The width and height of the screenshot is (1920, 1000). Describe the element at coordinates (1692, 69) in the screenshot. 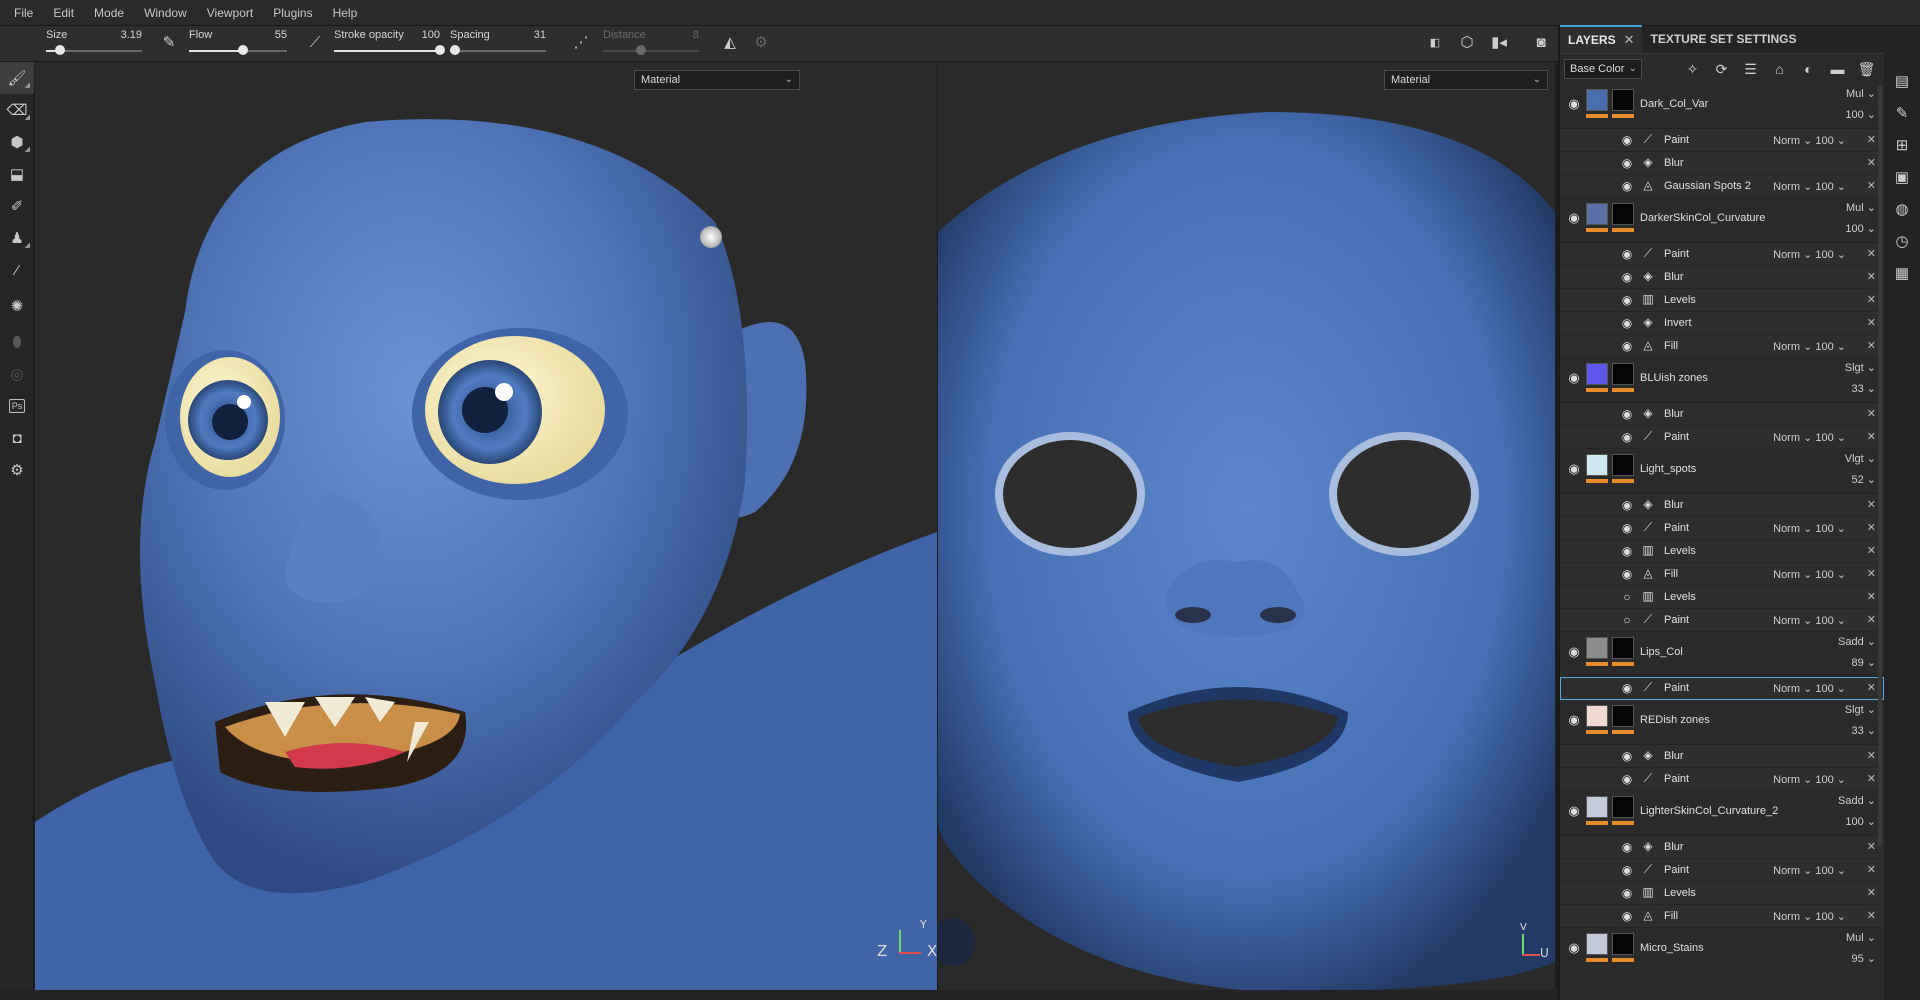

I see `add-effect-icon: ✧` at that location.